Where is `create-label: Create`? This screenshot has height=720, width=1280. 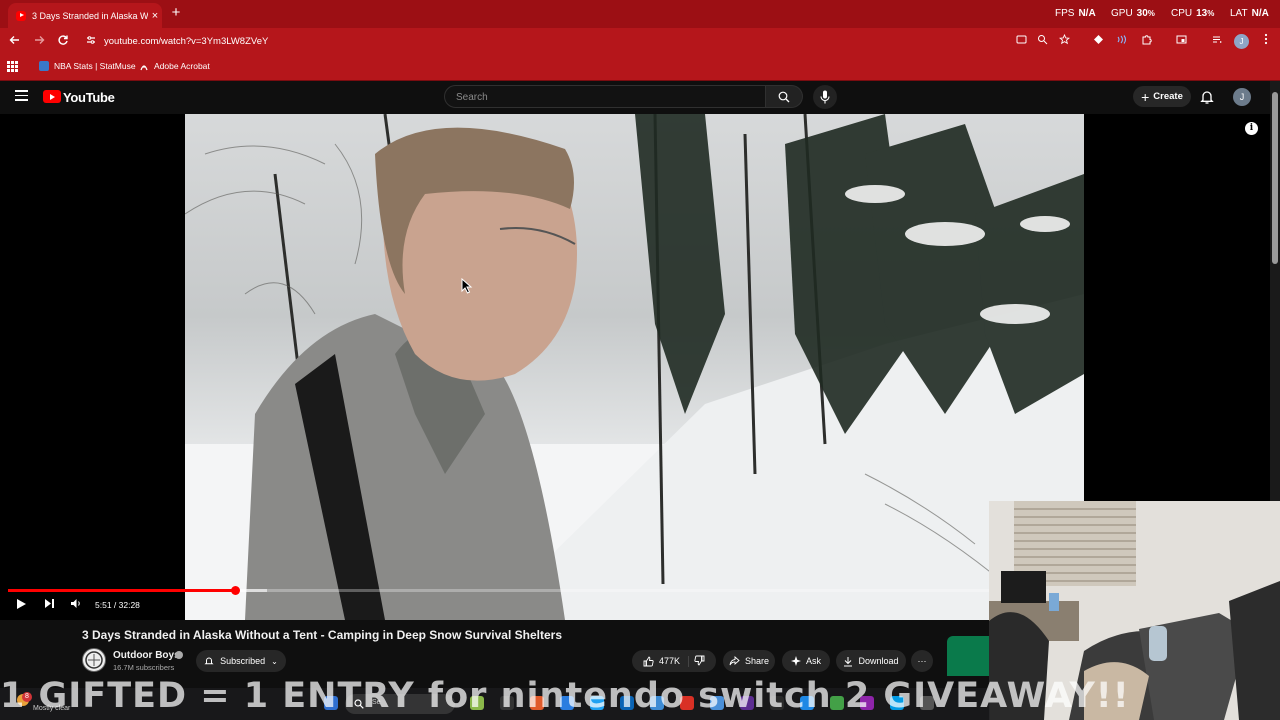
create-label: Create is located at coordinates (1168, 96).